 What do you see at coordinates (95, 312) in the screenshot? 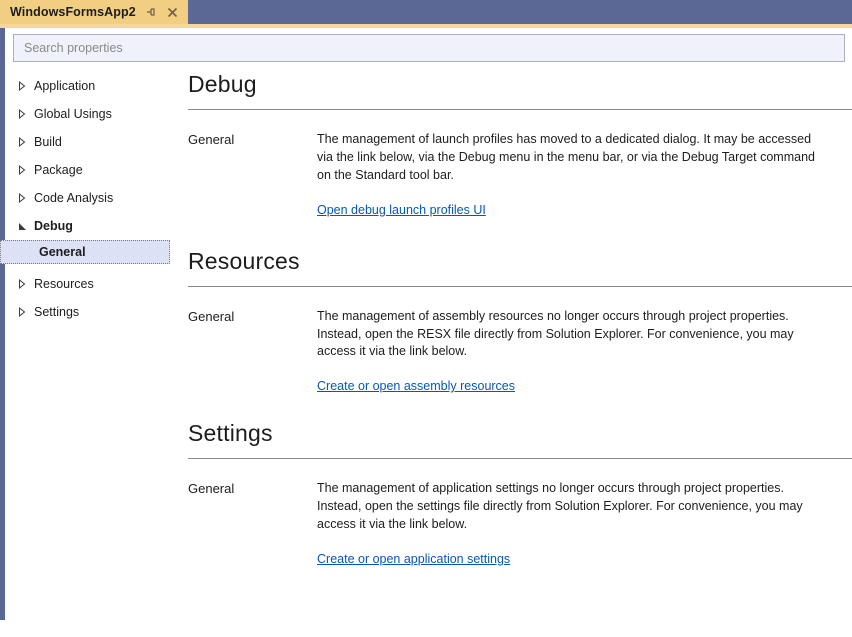
I see `sidebar-item-settings: Settings` at bounding box center [95, 312].